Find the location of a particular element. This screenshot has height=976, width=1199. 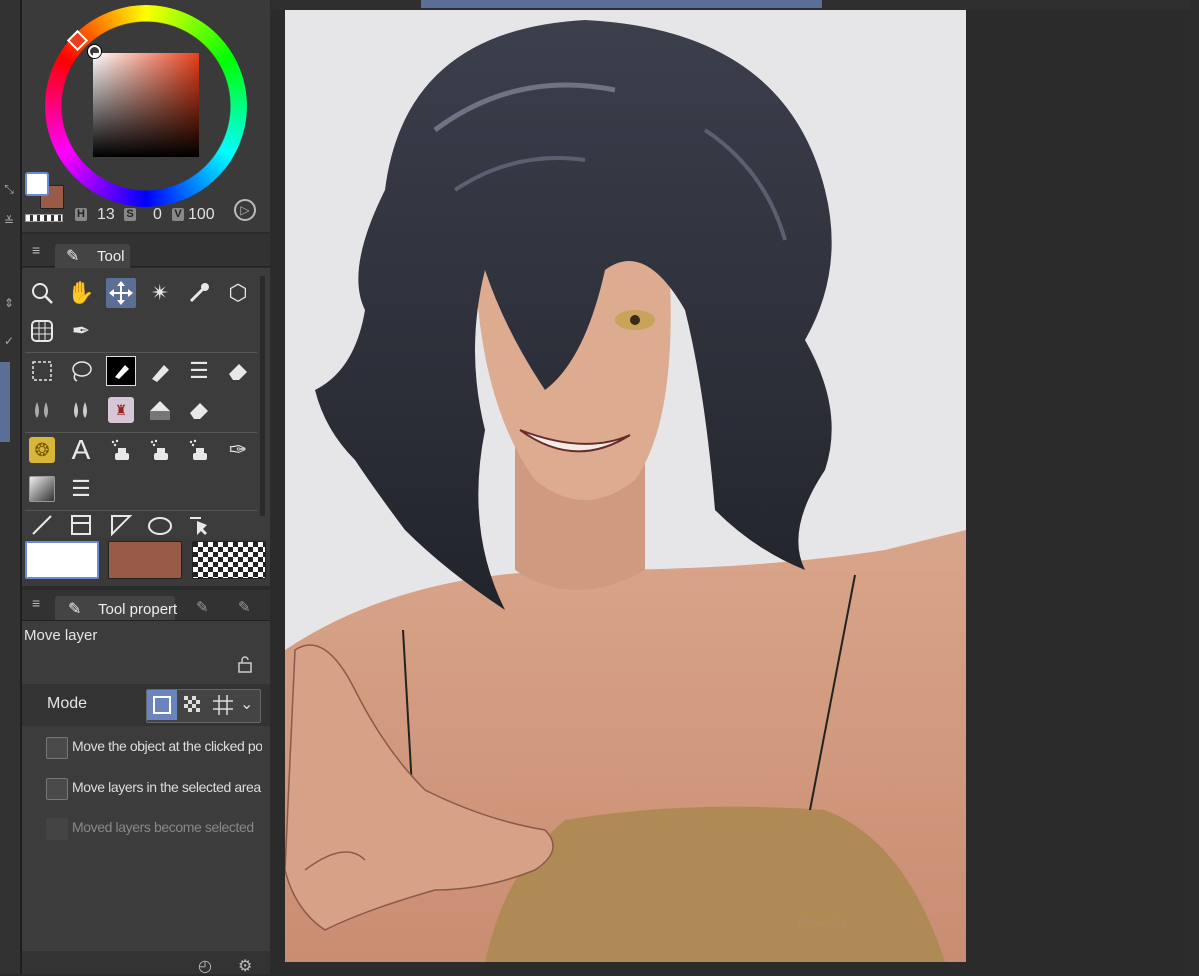

sub-color-swatch is located at coordinates (145, 560).